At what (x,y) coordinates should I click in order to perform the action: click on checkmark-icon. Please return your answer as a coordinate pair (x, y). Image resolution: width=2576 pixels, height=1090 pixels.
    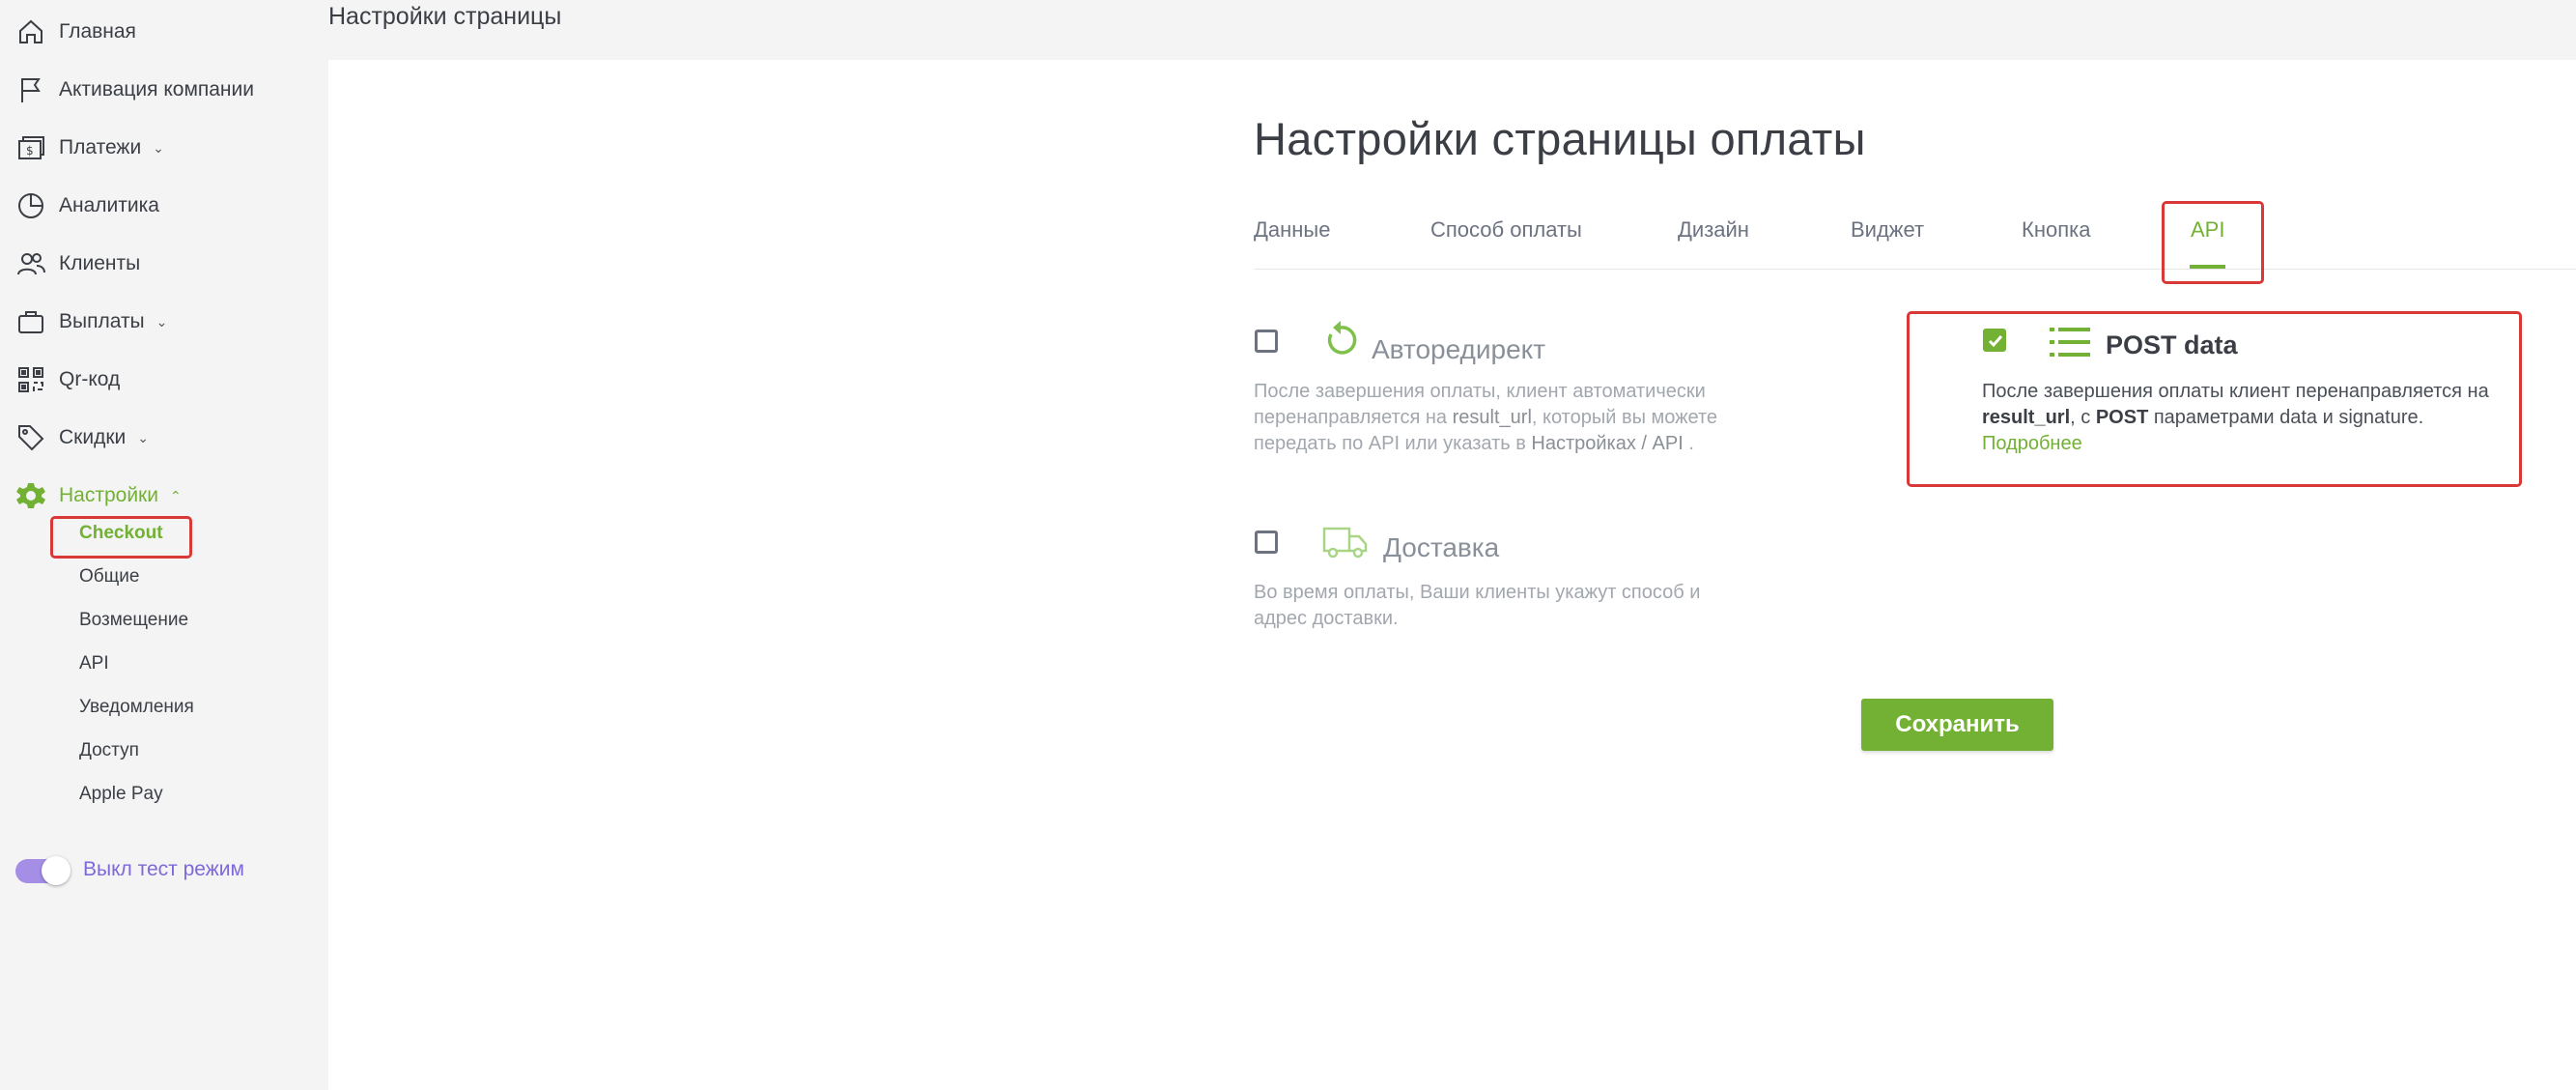
    Looking at the image, I should click on (1995, 341).